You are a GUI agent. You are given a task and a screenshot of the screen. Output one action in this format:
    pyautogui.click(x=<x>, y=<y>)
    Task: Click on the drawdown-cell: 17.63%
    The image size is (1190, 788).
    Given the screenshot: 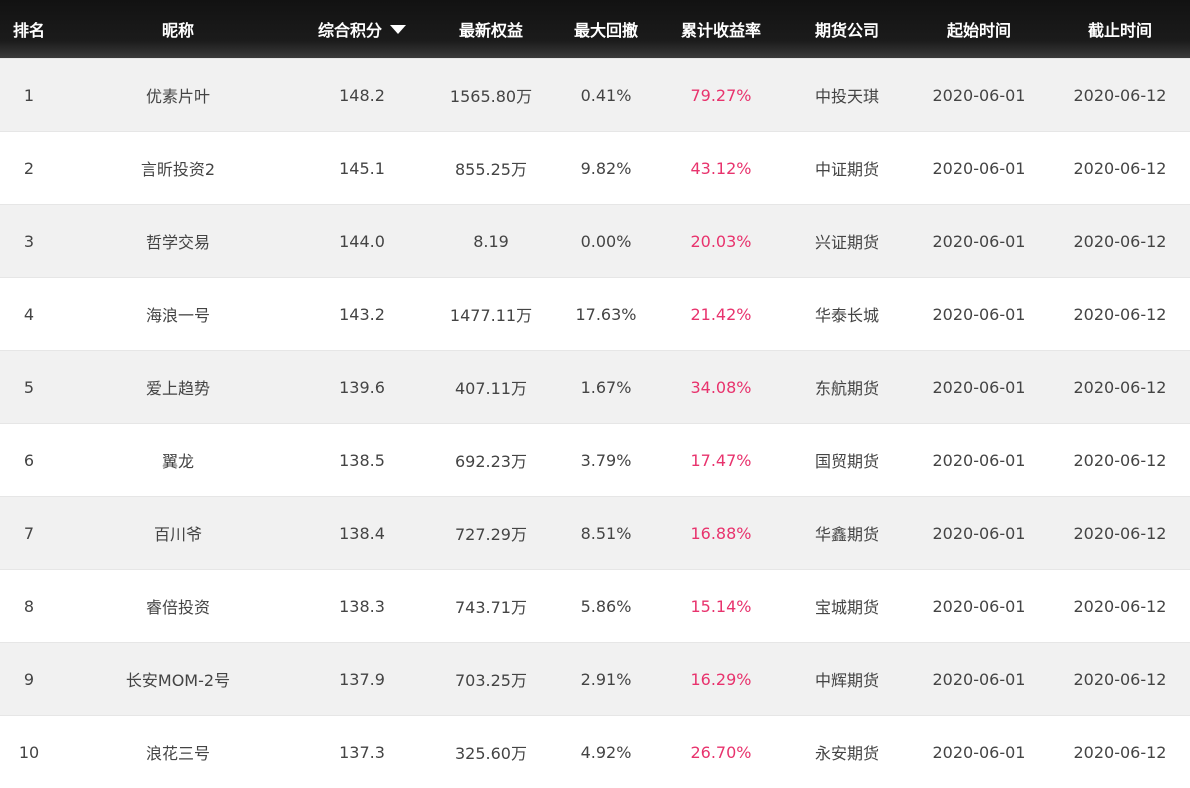 What is the action you would take?
    pyautogui.click(x=606, y=314)
    